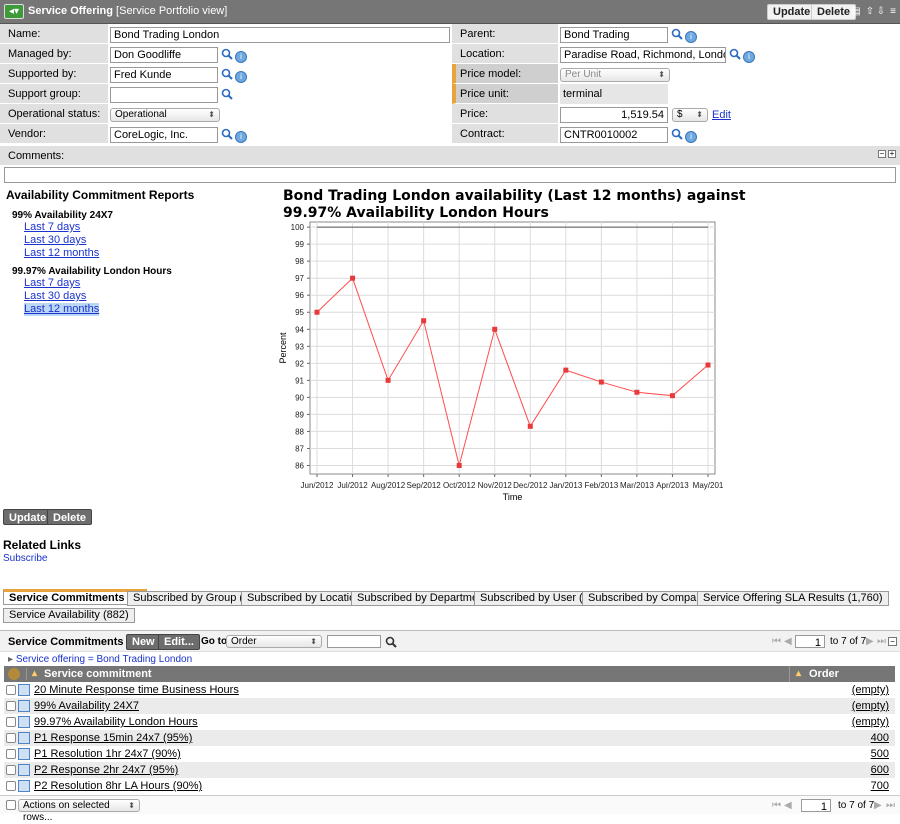 This screenshot has height=824, width=900. What do you see at coordinates (449, 770) in the screenshot?
I see `table-row: P2 Response 2hr 24x7 (95%) 600` at bounding box center [449, 770].